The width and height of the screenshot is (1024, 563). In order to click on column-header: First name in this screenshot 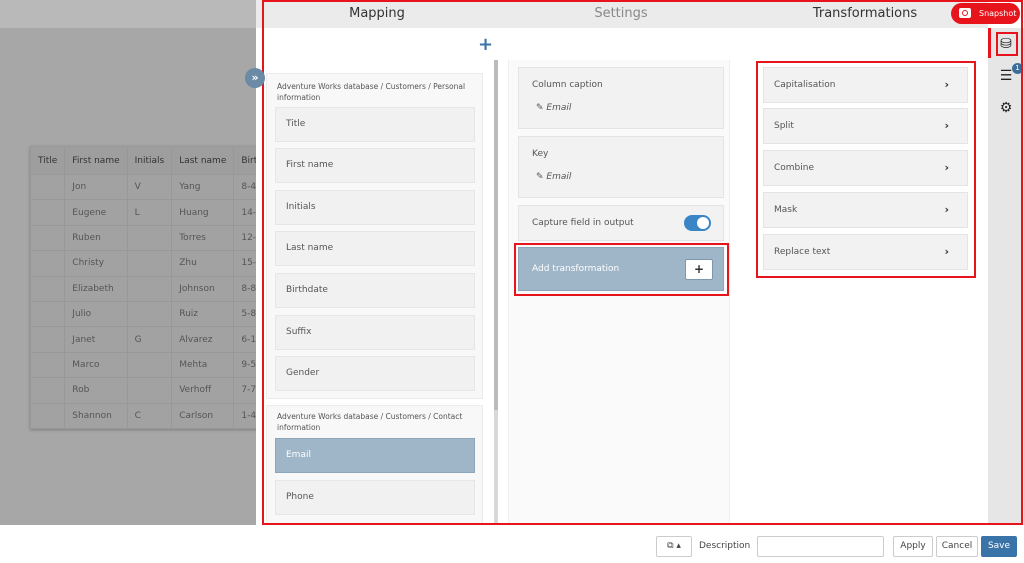, I will do `click(96, 160)`.